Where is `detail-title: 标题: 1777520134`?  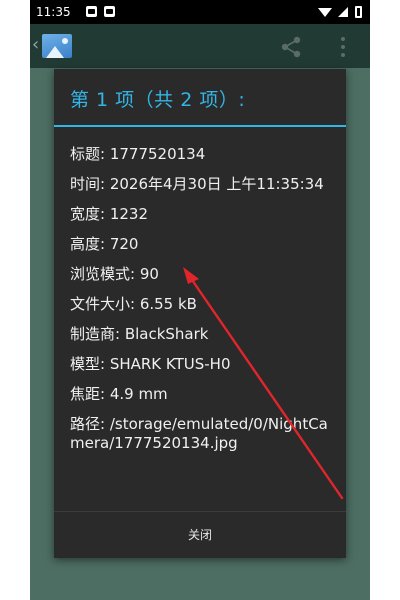
detail-title: 标题: 1777520134 is located at coordinates (138, 154).